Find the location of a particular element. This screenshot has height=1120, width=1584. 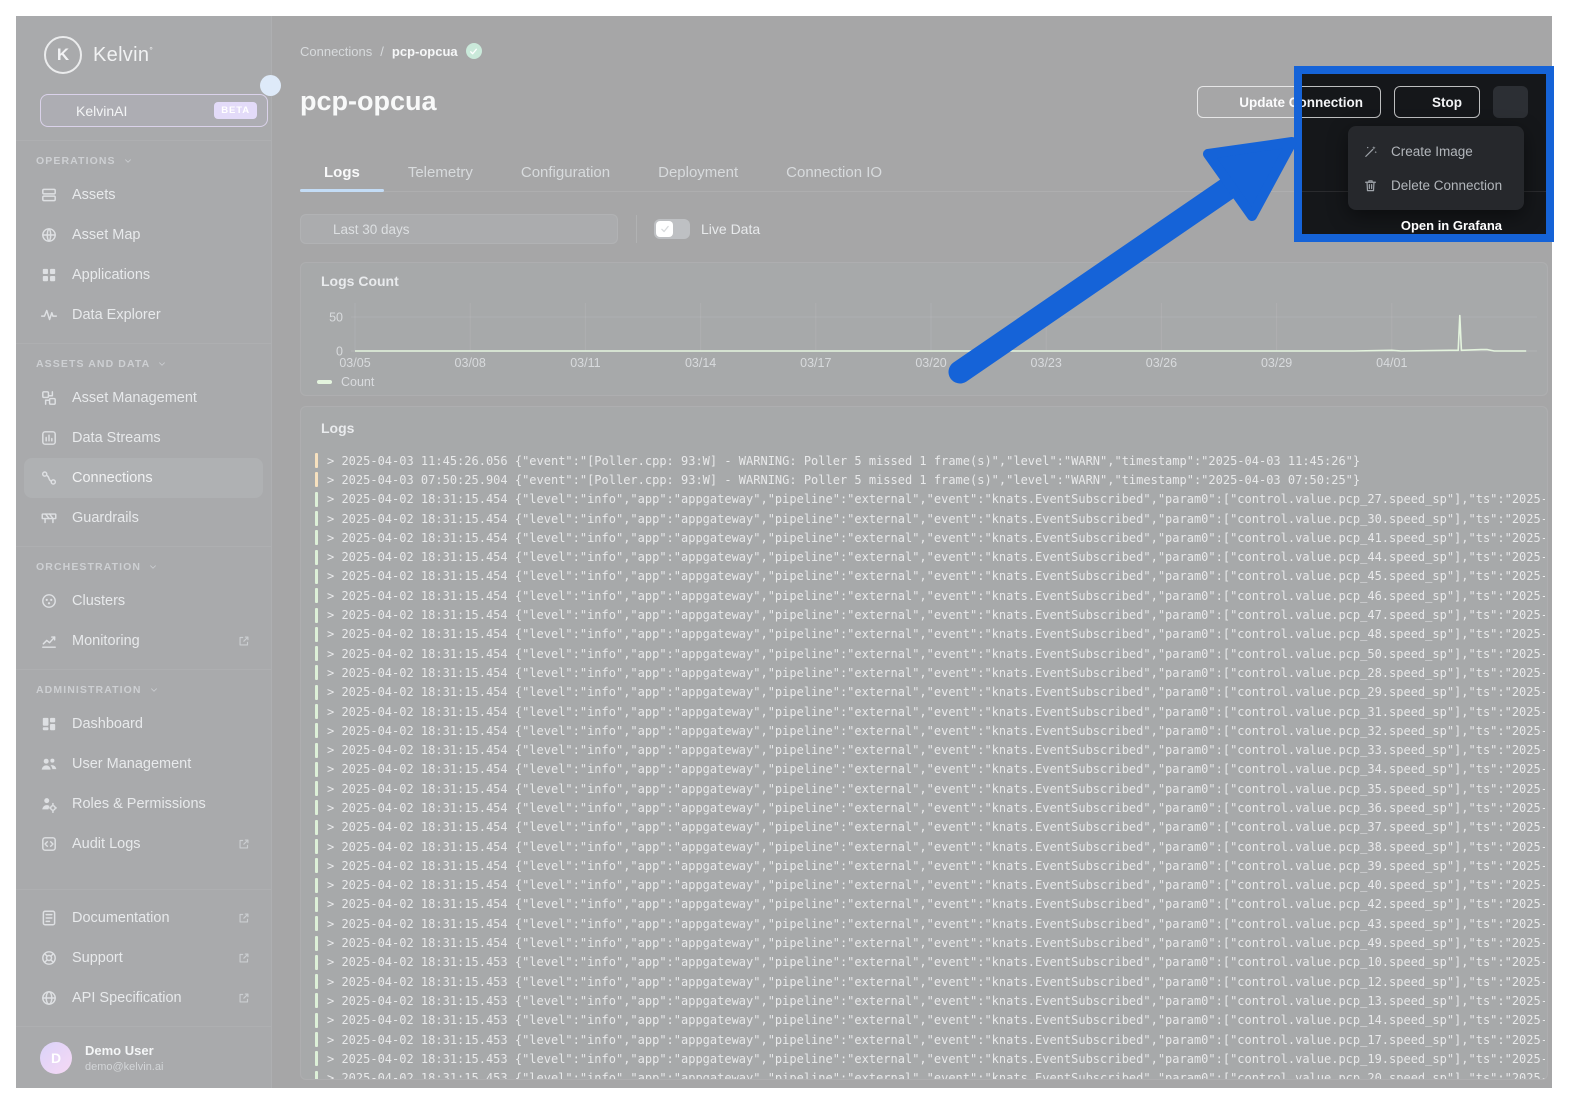

brand-logo: K Kelvin° is located at coordinates (143, 55).